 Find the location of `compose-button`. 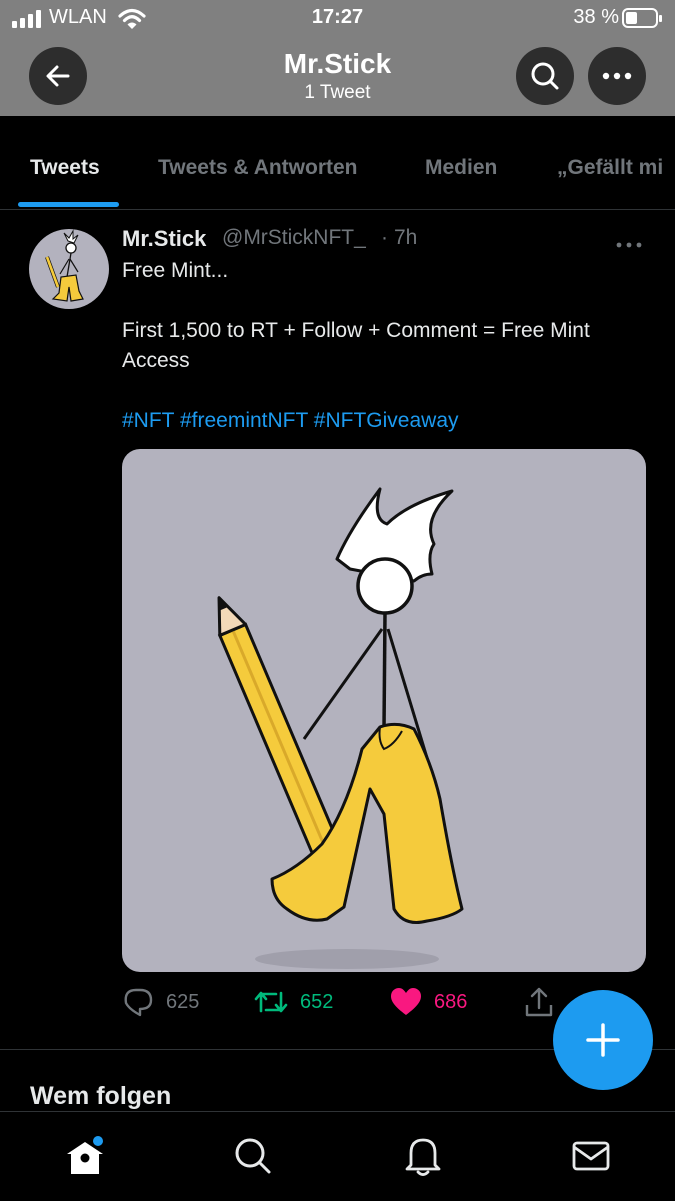

compose-button is located at coordinates (603, 1040).